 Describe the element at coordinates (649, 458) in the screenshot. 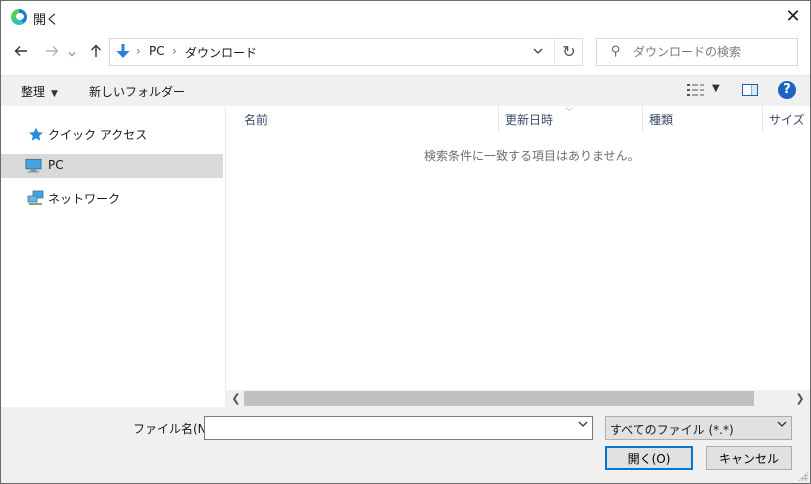

I see `open-button: 開く(O)` at that location.